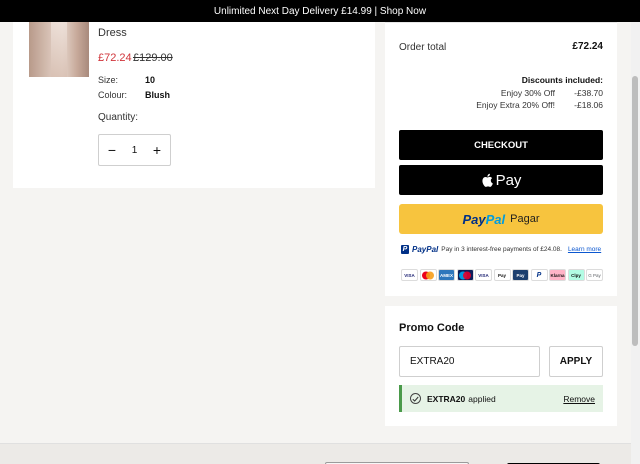 This screenshot has height=464, width=640. I want to click on applied-code: EXTRA20, so click(446, 398).